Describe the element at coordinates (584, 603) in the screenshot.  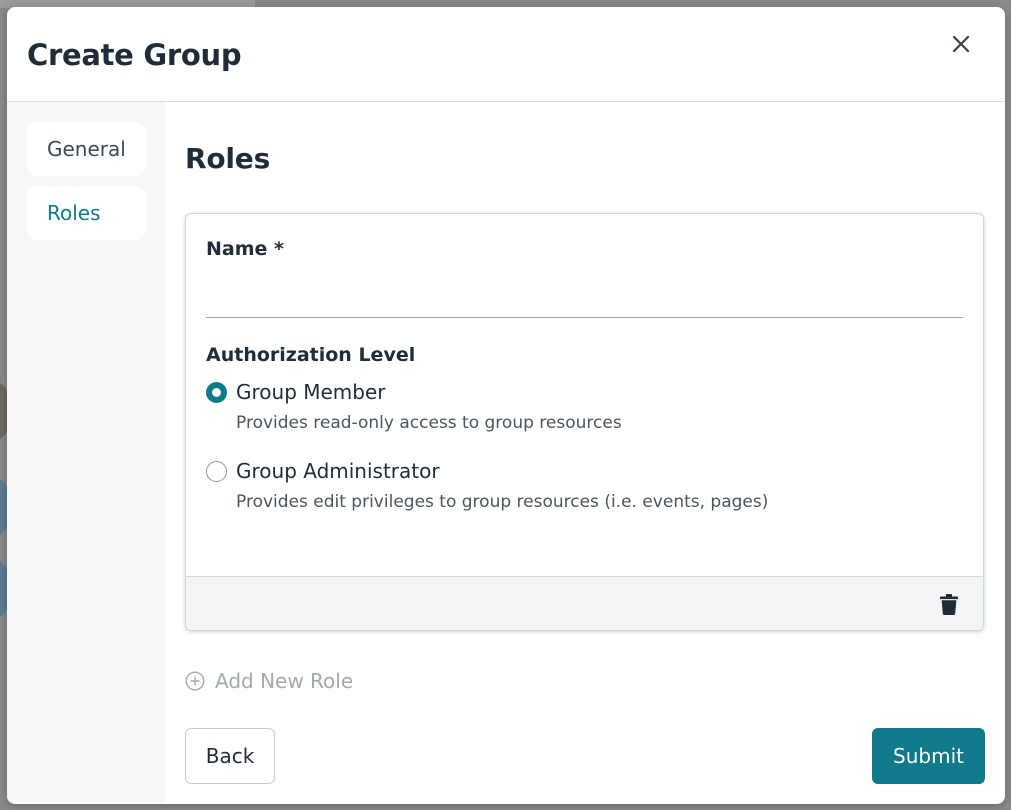
I see `role-card-footer` at that location.